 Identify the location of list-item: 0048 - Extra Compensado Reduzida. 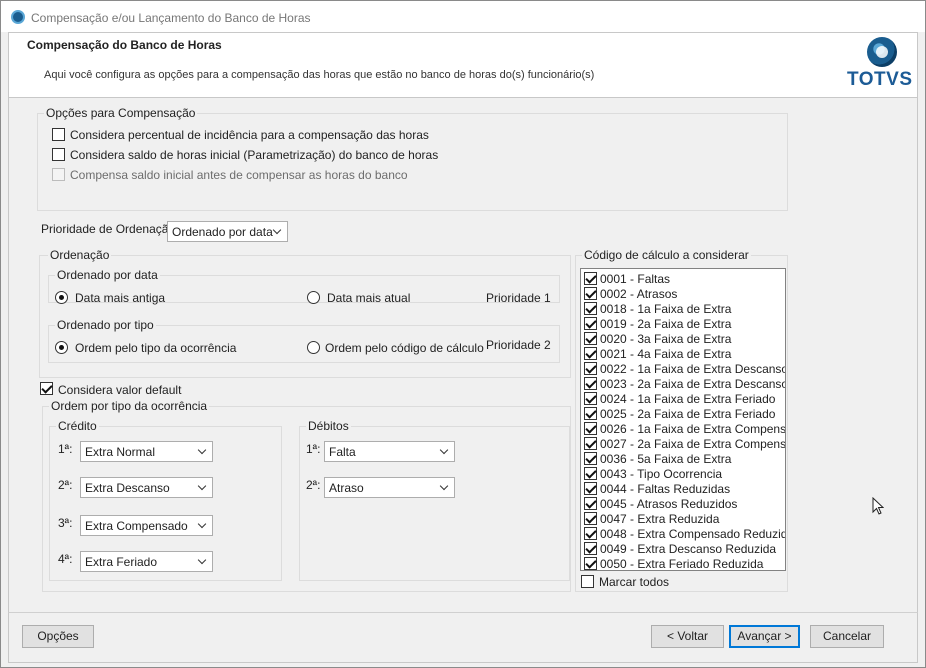
(683, 533).